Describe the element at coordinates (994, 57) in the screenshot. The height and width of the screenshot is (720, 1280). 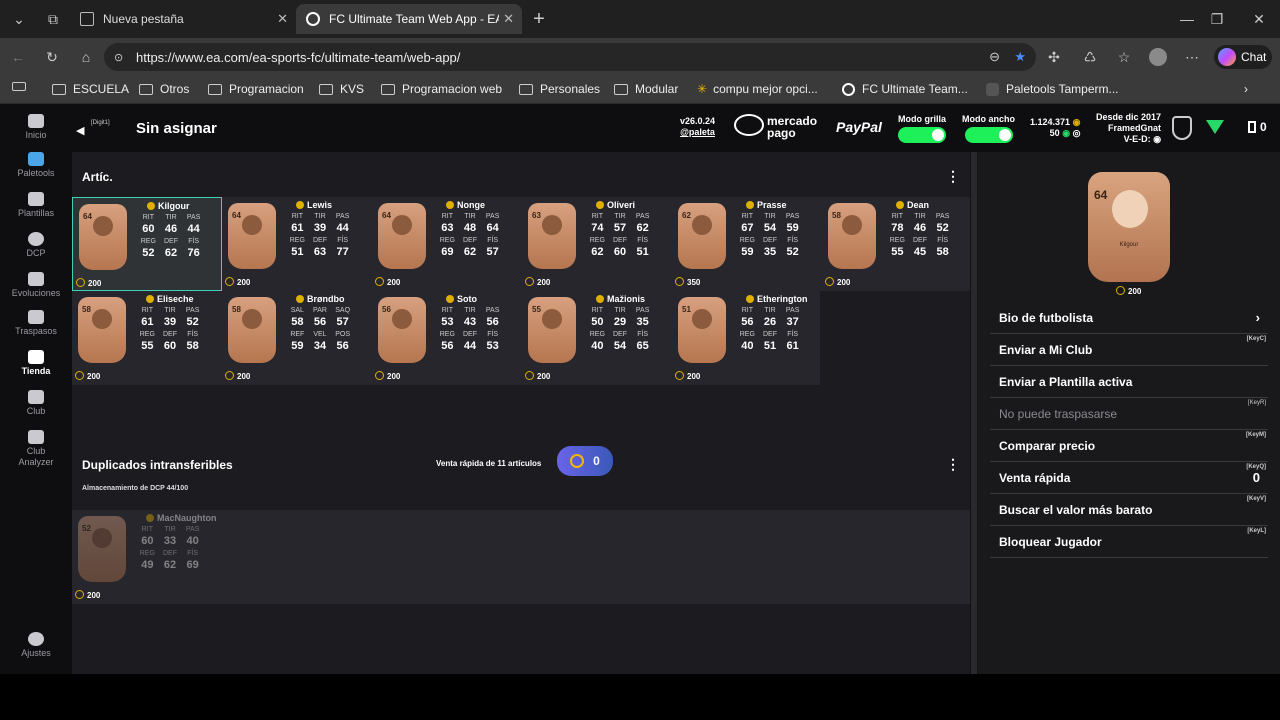
I see `zoom-icon: ⊖` at that location.